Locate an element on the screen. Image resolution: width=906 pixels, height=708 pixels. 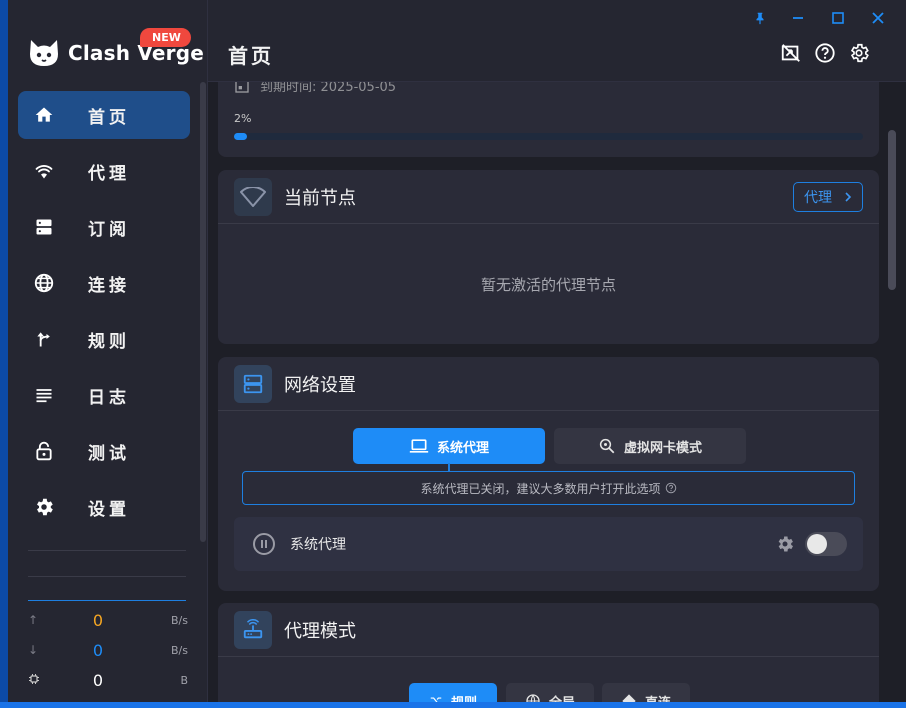
download-value: 0 is located at coordinates (98, 650).